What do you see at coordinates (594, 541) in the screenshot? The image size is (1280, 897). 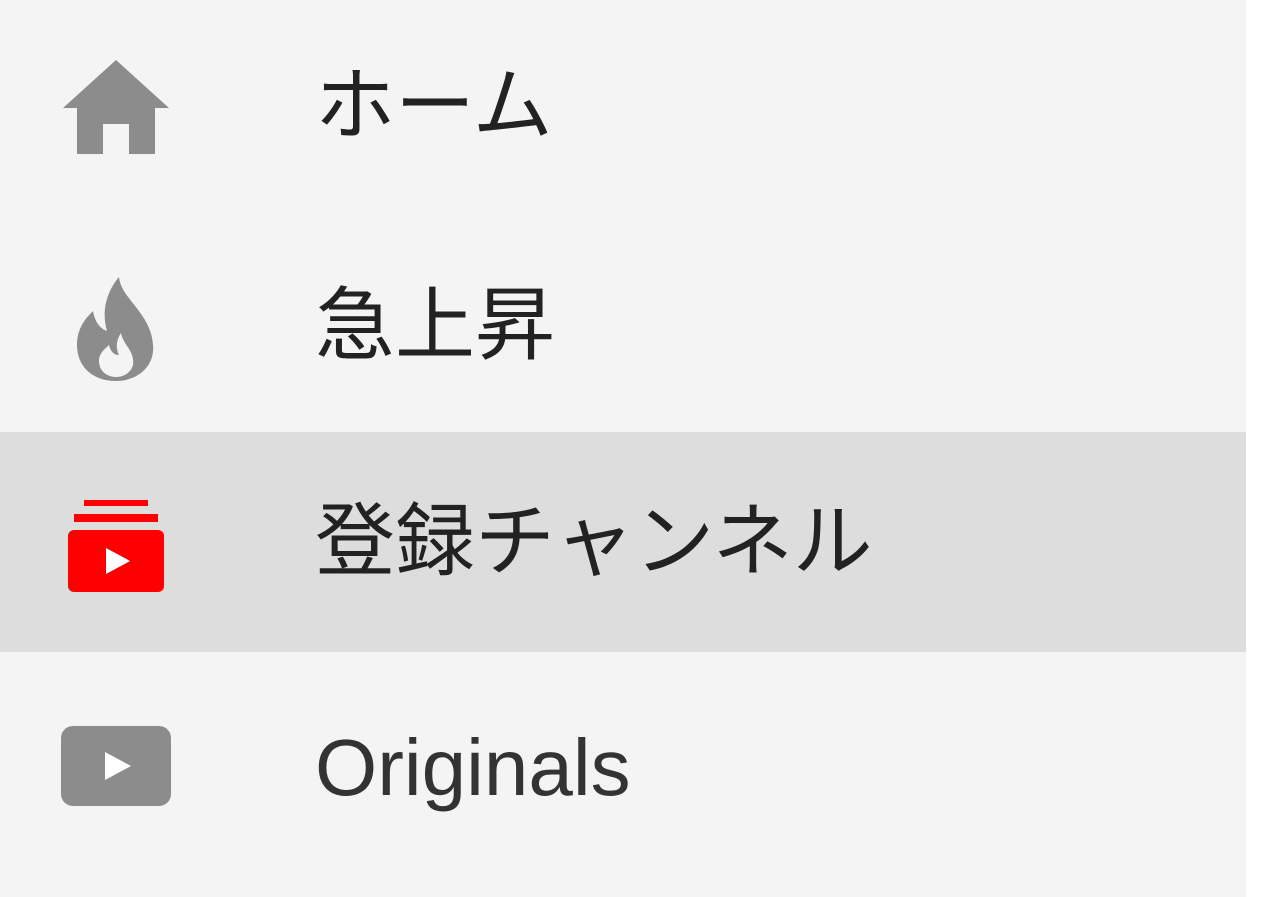 I see `sidebar-item-label: 登録チャンネル` at bounding box center [594, 541].